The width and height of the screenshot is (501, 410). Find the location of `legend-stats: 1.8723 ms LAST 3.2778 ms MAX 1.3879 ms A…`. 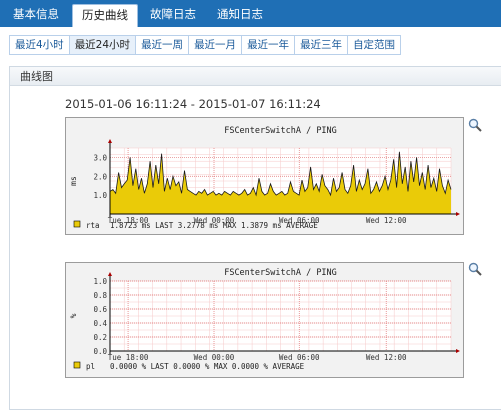

legend-stats: 1.8723 ms LAST 3.2778 ms MAX 1.3879 ms A… is located at coordinates (214, 225).